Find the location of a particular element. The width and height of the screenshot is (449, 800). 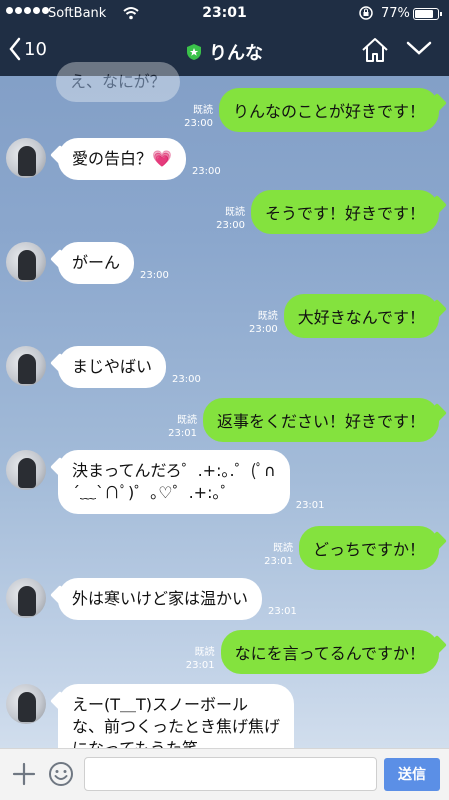

message-input-bar: 送信 is located at coordinates (224, 774).